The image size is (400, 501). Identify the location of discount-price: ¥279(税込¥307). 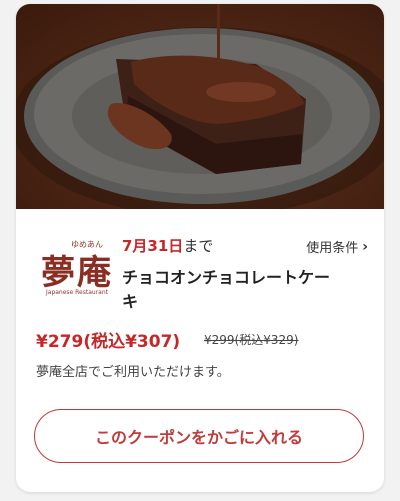
(108, 342).